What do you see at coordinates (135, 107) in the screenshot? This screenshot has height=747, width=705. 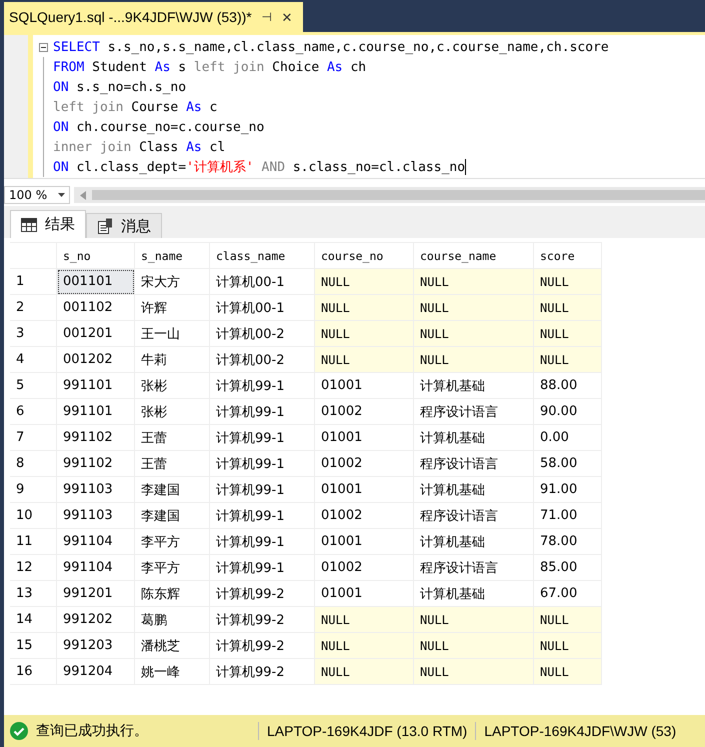 I see `code-line: left join Course As c` at bounding box center [135, 107].